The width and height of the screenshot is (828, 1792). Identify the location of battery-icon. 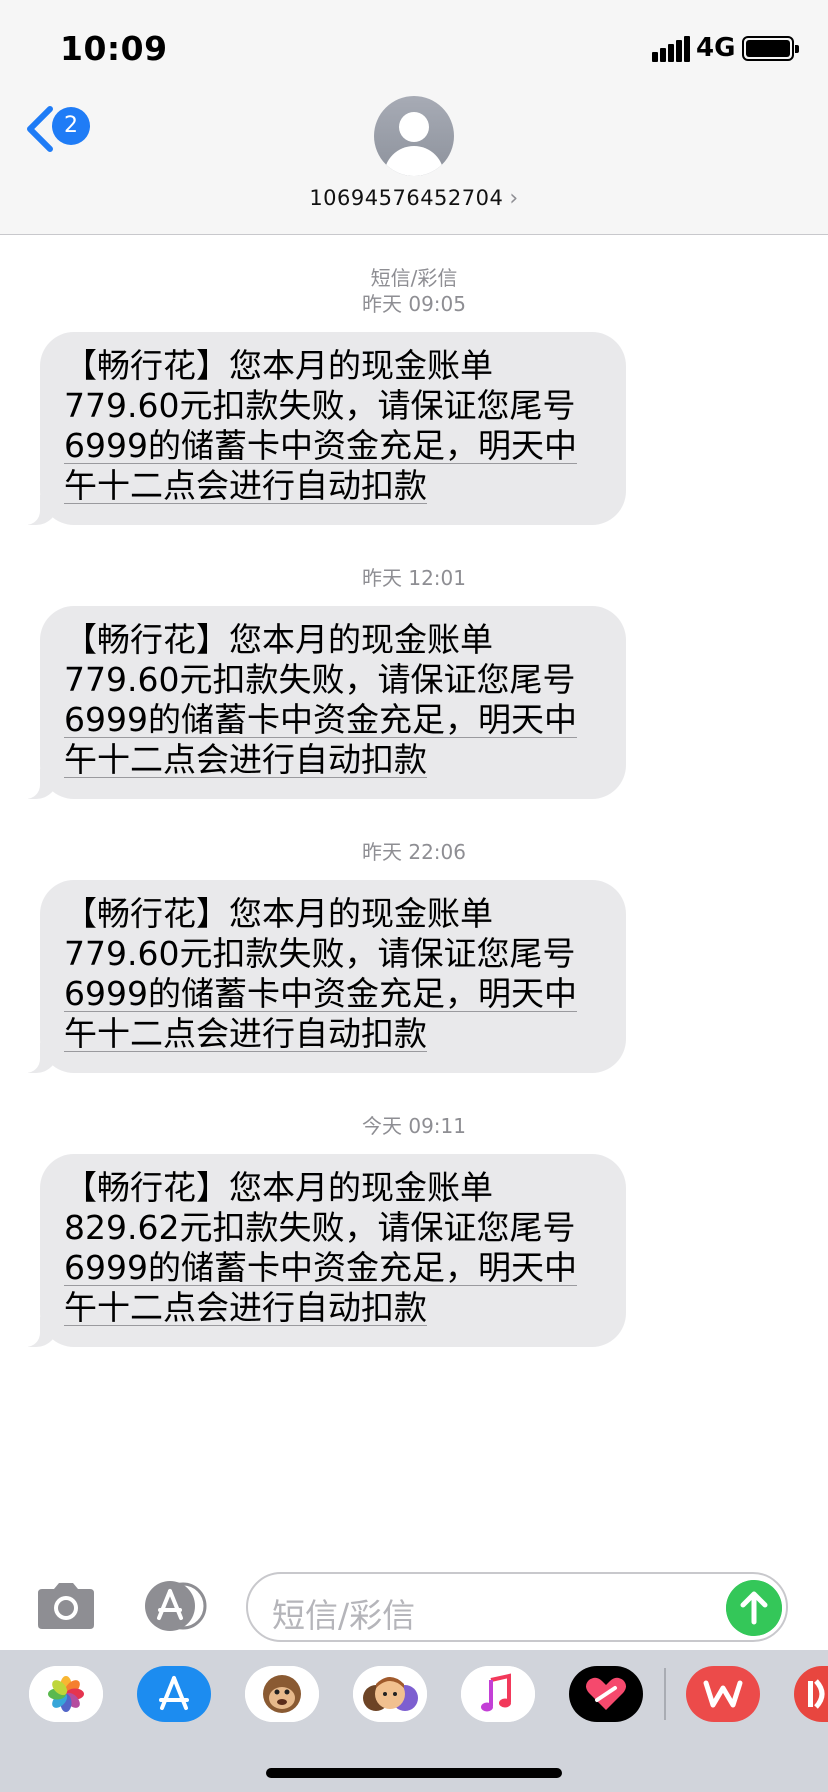
(770, 48).